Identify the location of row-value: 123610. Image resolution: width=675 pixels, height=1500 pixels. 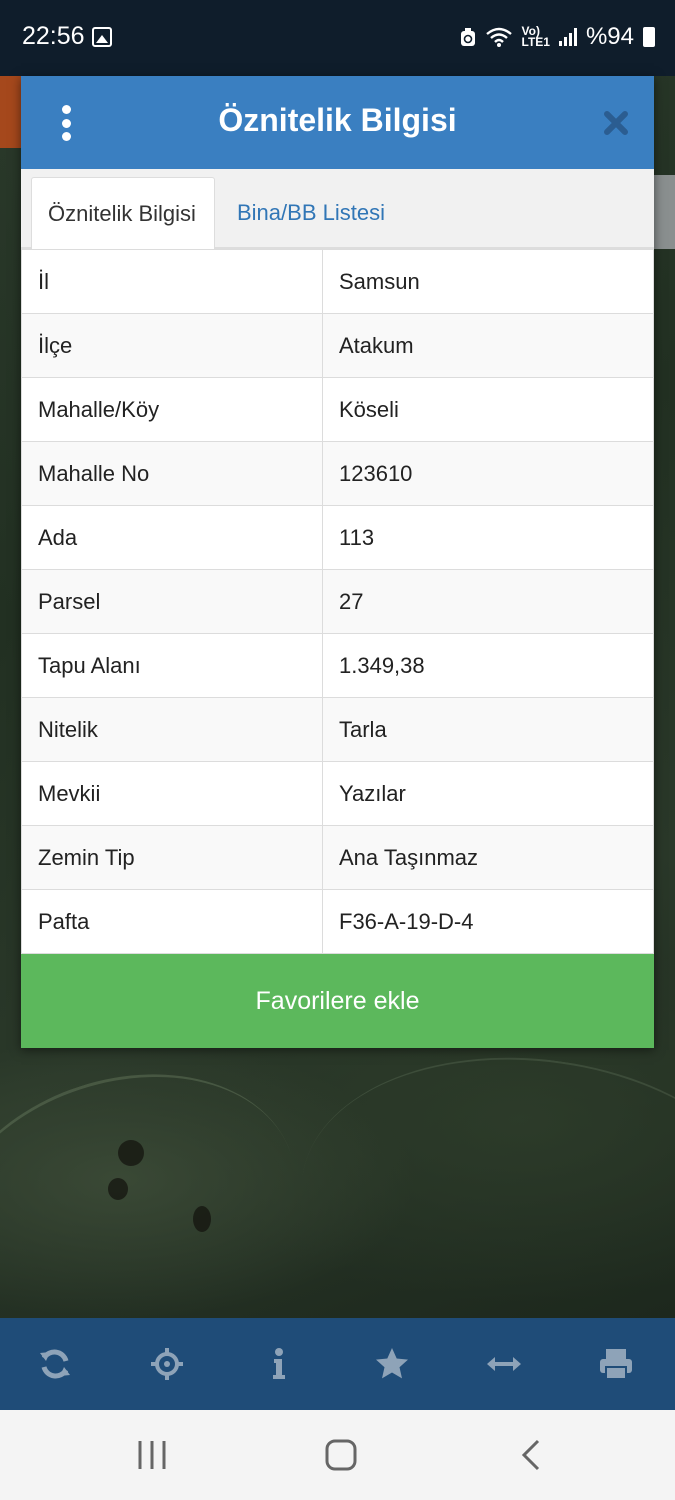
(488, 473).